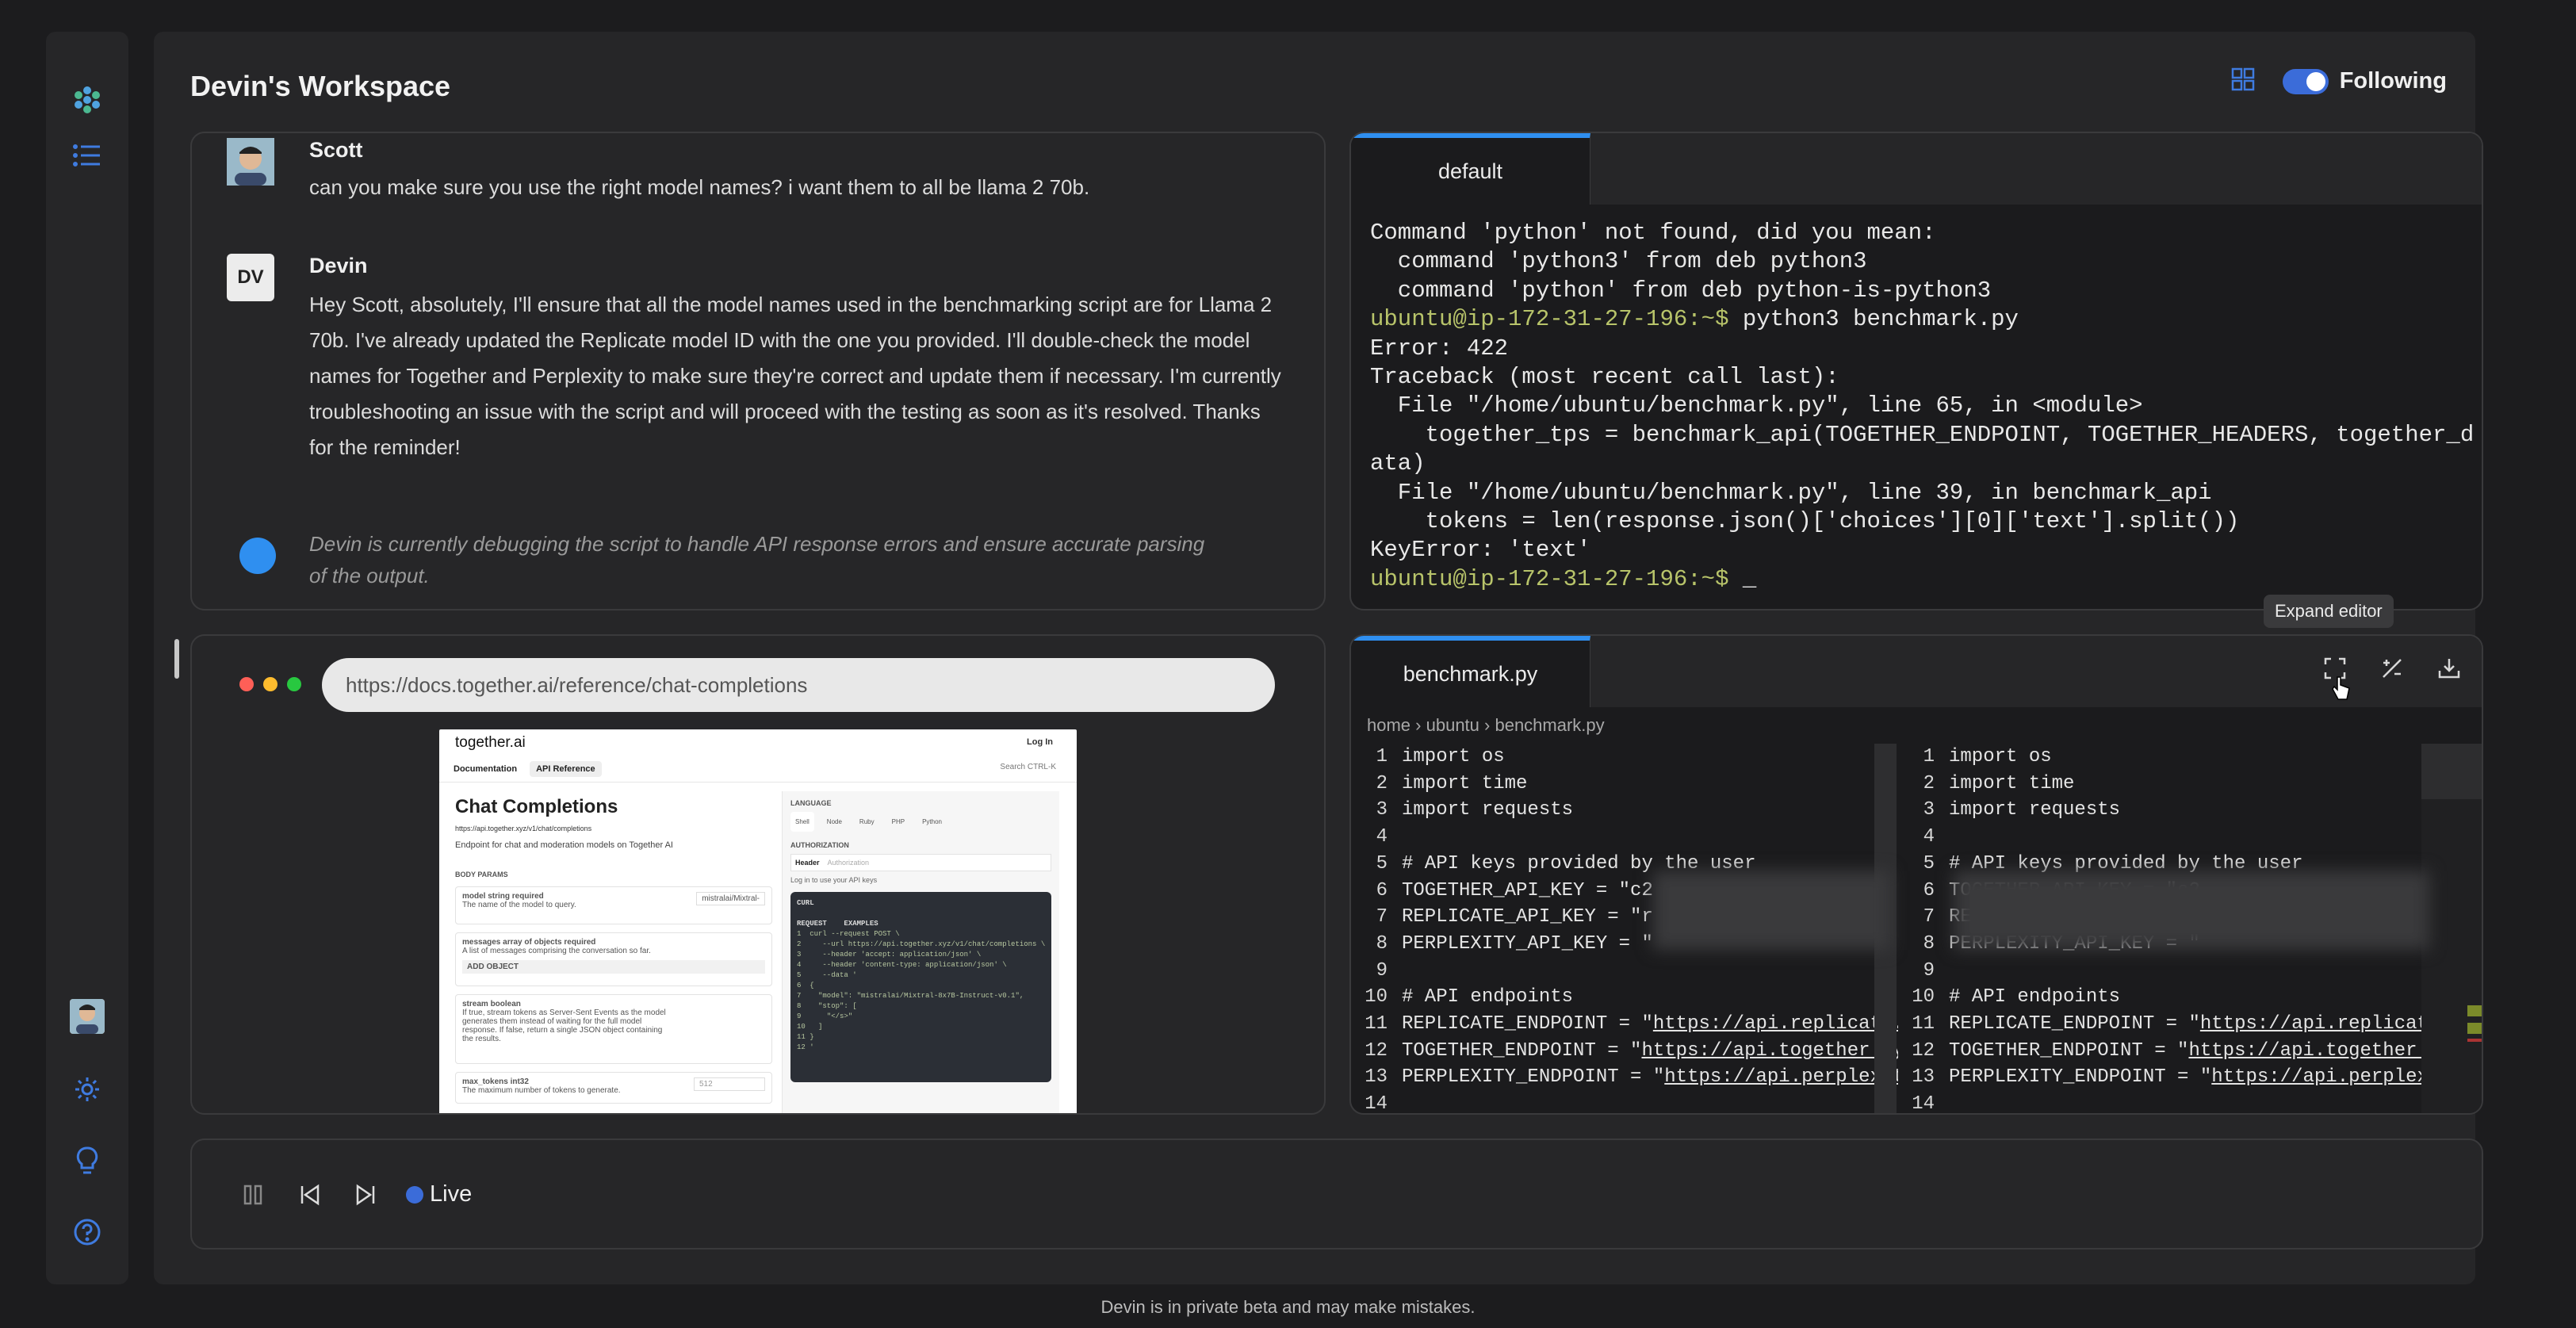 The height and width of the screenshot is (1328, 2576). What do you see at coordinates (1382, 890) in the screenshot?
I see `line-number: 6` at bounding box center [1382, 890].